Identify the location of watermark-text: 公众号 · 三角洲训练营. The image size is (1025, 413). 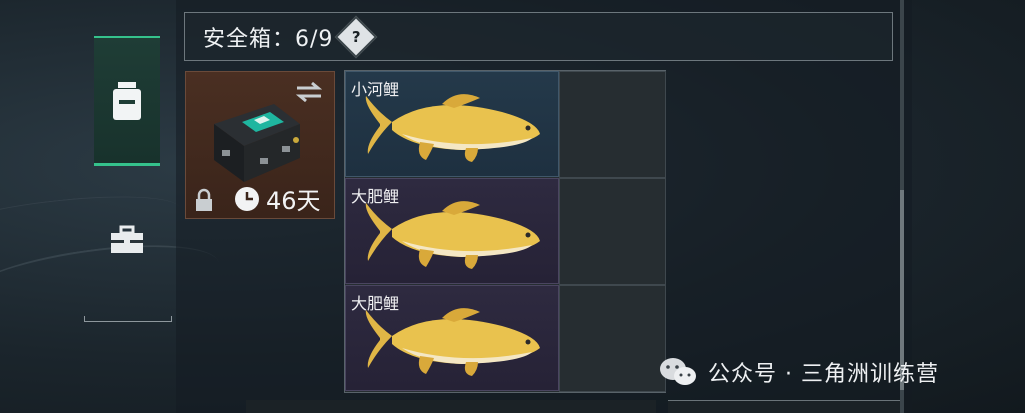
(823, 374).